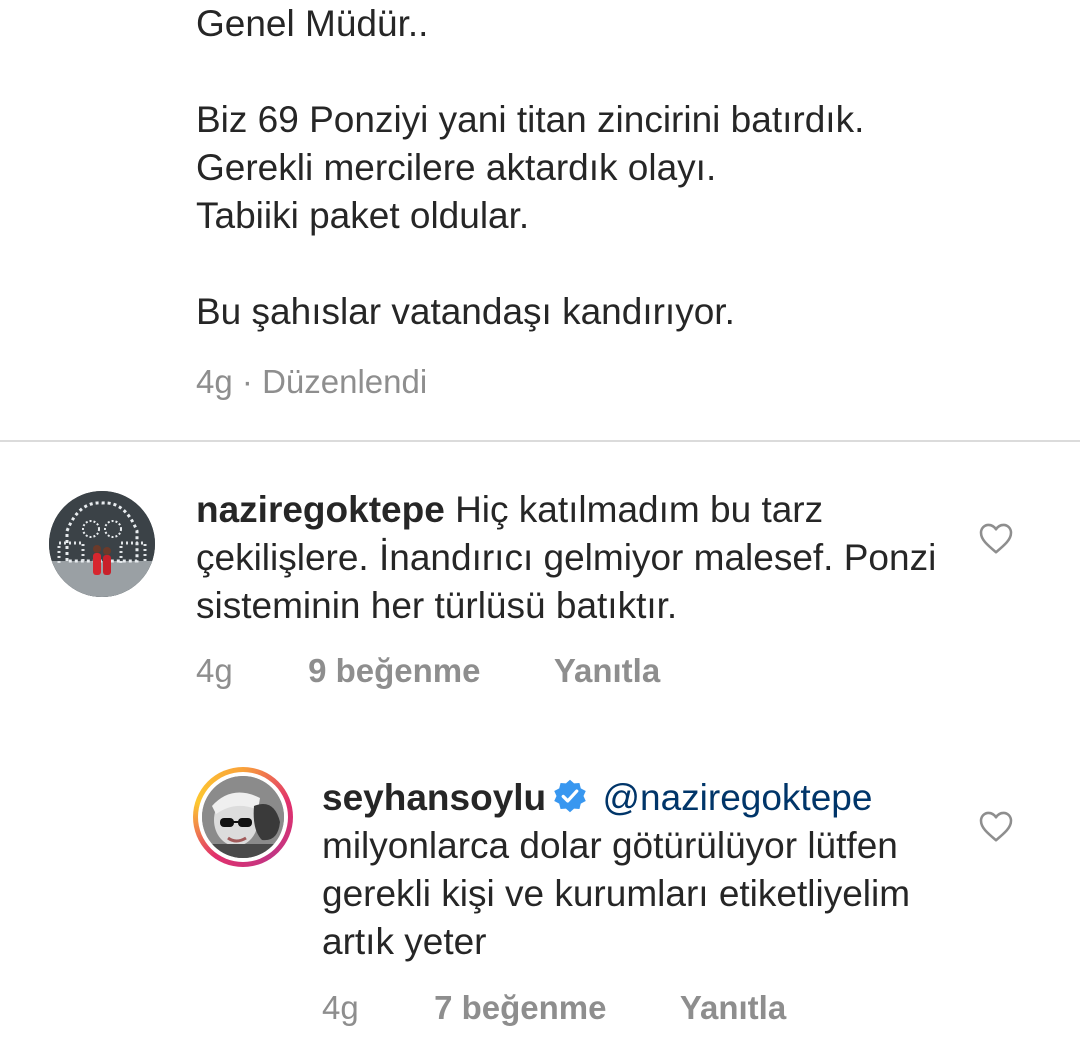 The width and height of the screenshot is (1080, 1062). What do you see at coordinates (737, 797) in the screenshot?
I see `mention-link: @naziregoktepe` at bounding box center [737, 797].